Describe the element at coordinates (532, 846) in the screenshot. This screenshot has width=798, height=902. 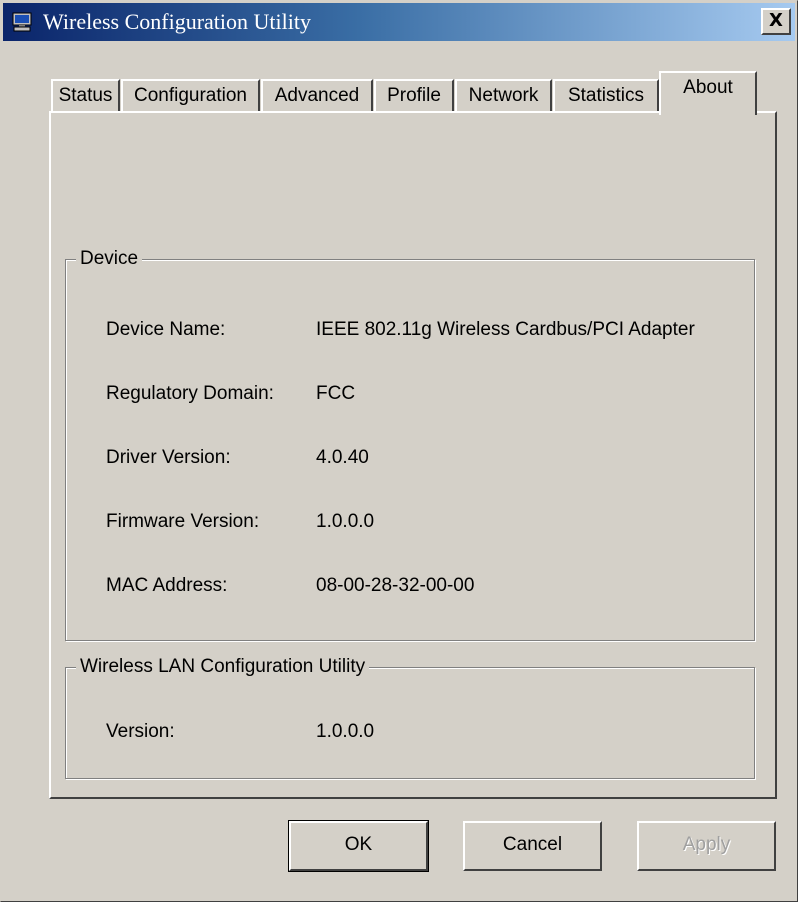
I see `cancel-button: Cancel` at that location.